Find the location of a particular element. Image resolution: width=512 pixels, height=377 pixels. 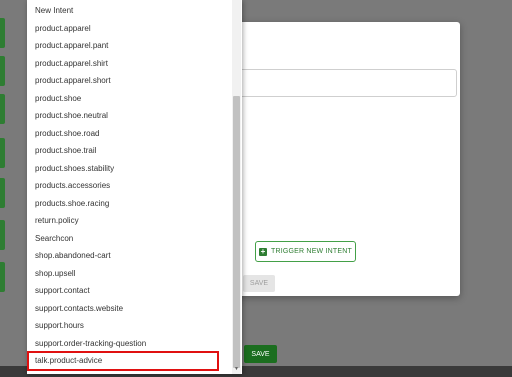

dropdown-item: support.contact is located at coordinates (129, 291).